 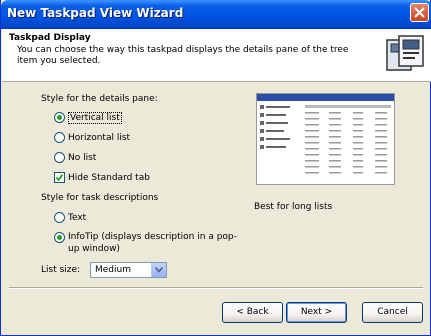 What do you see at coordinates (293, 207) in the screenshot?
I see `preview-caption: Best for long lists` at bounding box center [293, 207].